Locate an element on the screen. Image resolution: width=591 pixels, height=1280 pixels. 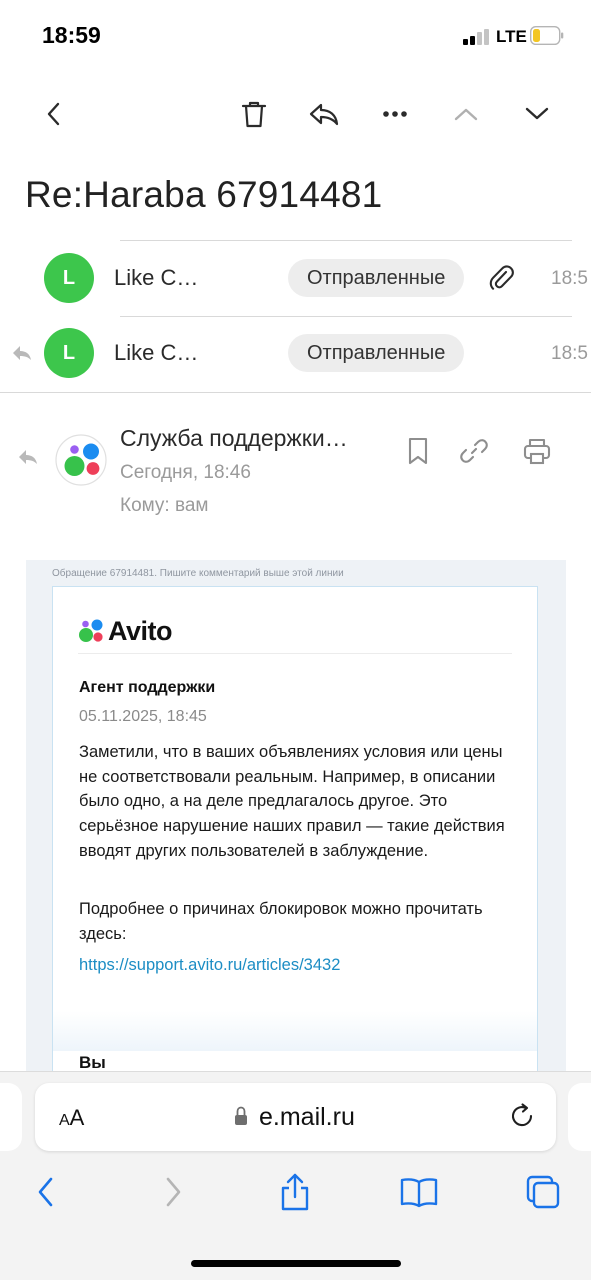
reply-button is located at coordinates (324, 114).